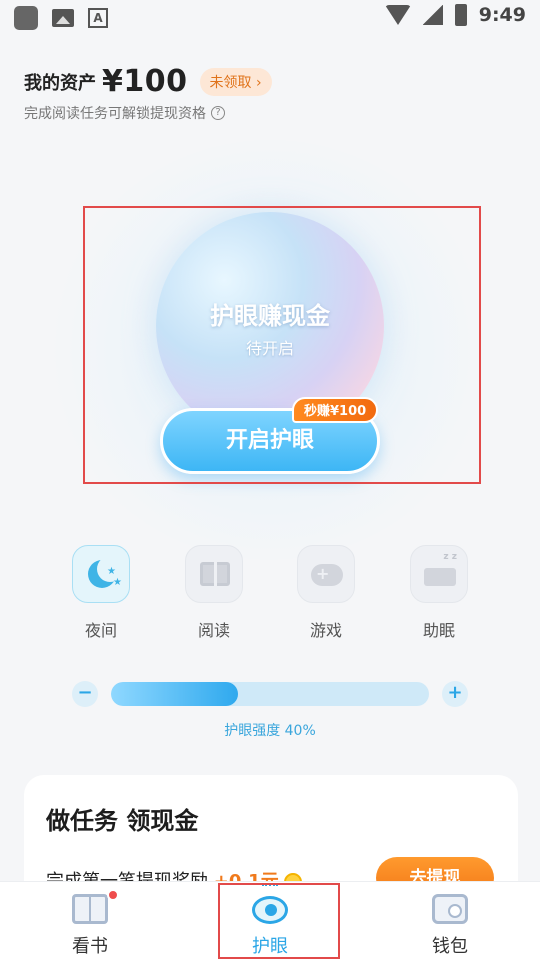  What do you see at coordinates (213, 630) in the screenshot?
I see `mode-reading-label: 阅读` at bounding box center [213, 630].